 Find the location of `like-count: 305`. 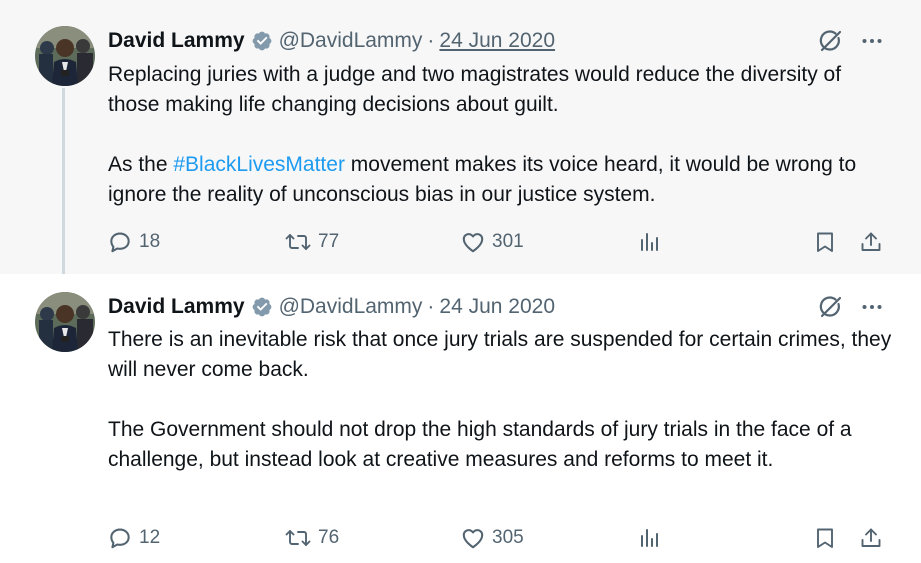

like-count: 305 is located at coordinates (508, 537).